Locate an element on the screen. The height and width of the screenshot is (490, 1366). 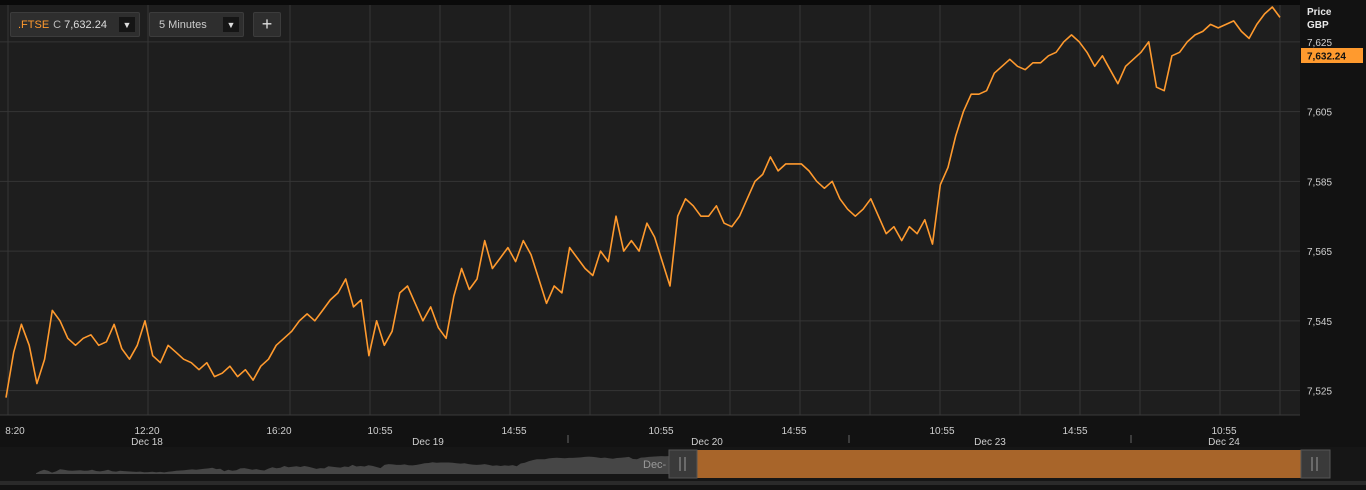
plus-icon: + is located at coordinates (267, 24).